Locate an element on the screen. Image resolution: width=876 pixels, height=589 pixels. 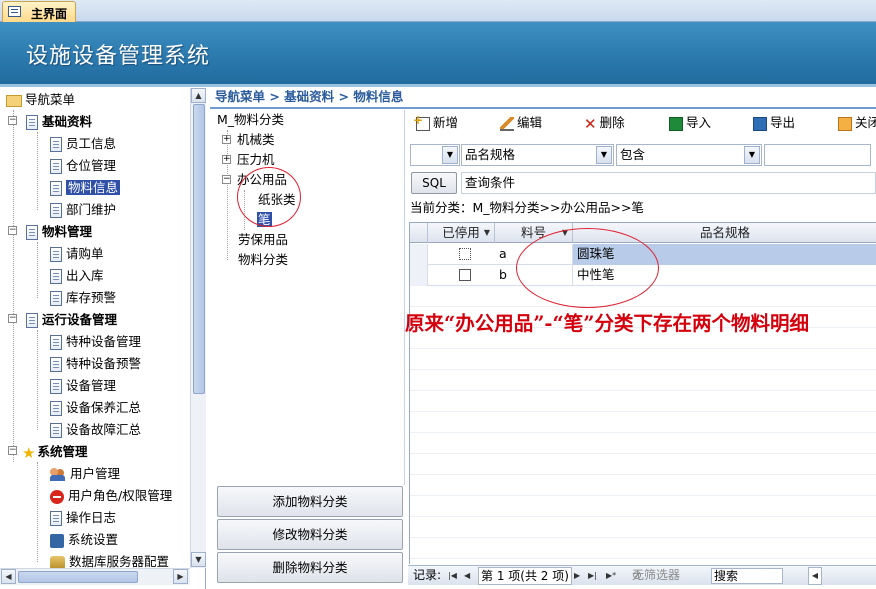
edit-button: 编辑 is located at coordinates (521, 123).